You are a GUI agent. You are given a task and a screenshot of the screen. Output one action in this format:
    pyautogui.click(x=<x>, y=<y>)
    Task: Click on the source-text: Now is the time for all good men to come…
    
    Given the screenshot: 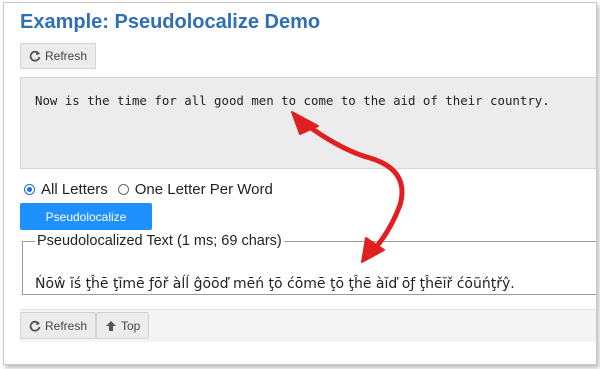 What is the action you would take?
    pyautogui.click(x=292, y=100)
    